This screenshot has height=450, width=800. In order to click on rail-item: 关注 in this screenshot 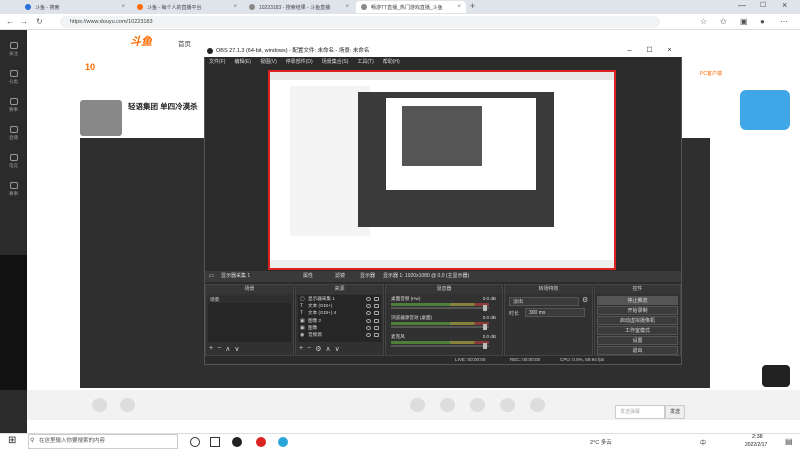, I will do `click(13, 49)`.